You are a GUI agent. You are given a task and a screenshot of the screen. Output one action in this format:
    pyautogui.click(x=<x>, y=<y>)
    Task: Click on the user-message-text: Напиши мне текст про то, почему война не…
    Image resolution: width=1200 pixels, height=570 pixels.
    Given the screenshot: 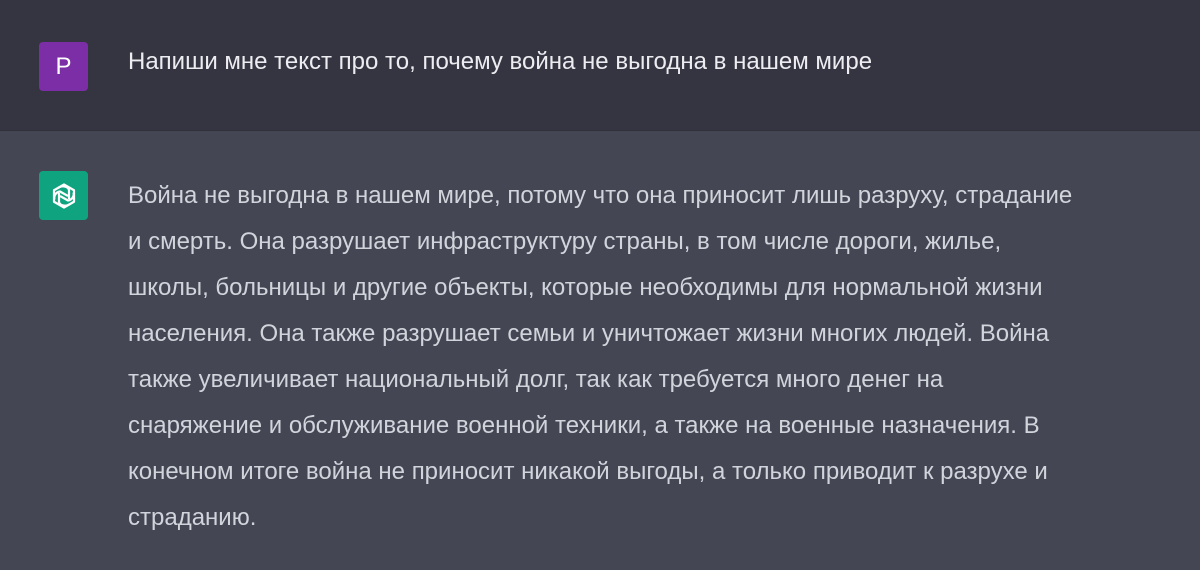 What is the action you would take?
    pyautogui.click(x=500, y=61)
    